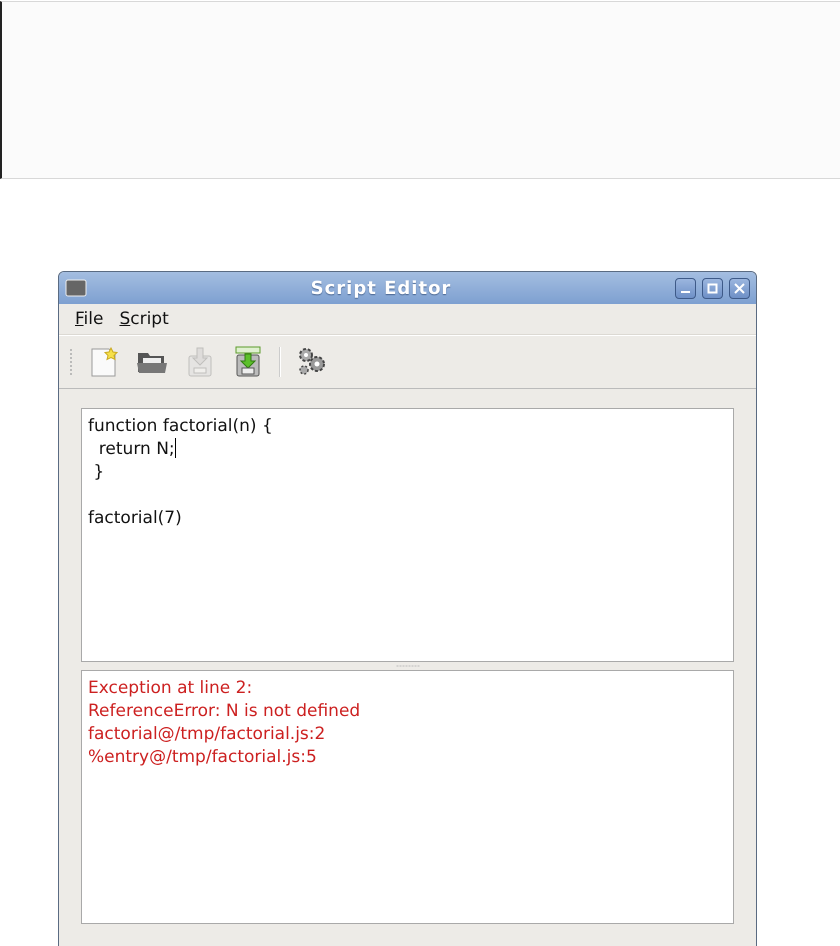 The image size is (840, 946). Describe the element at coordinates (200, 362) in the screenshot. I see `save-icon` at that location.